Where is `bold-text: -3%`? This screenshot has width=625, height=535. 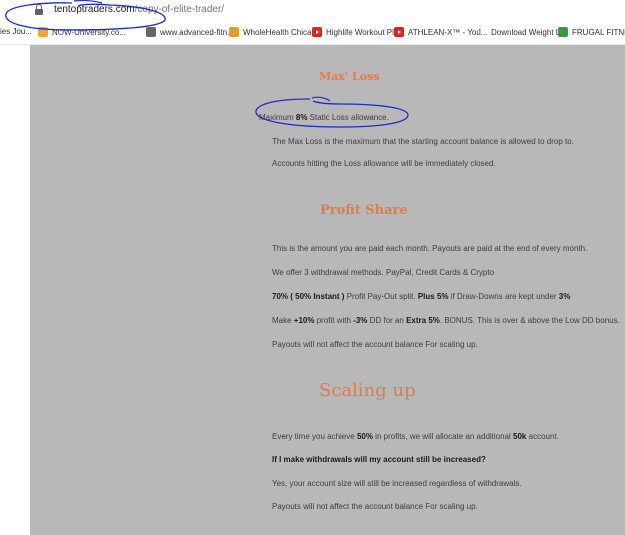 bold-text: -3% is located at coordinates (360, 320).